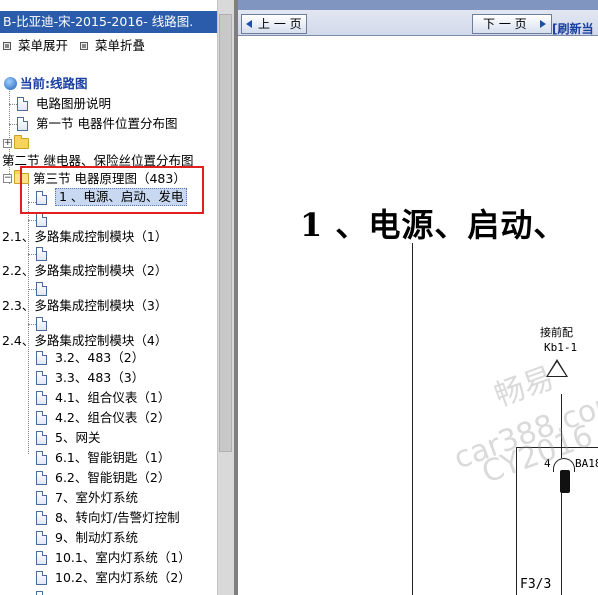  I want to click on tree-root: 当前:线路图, so click(46, 84).